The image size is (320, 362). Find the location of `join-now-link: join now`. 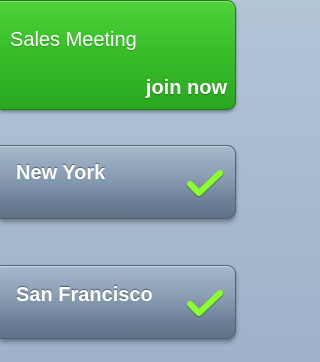

join-now-link: join now is located at coordinates (186, 88).